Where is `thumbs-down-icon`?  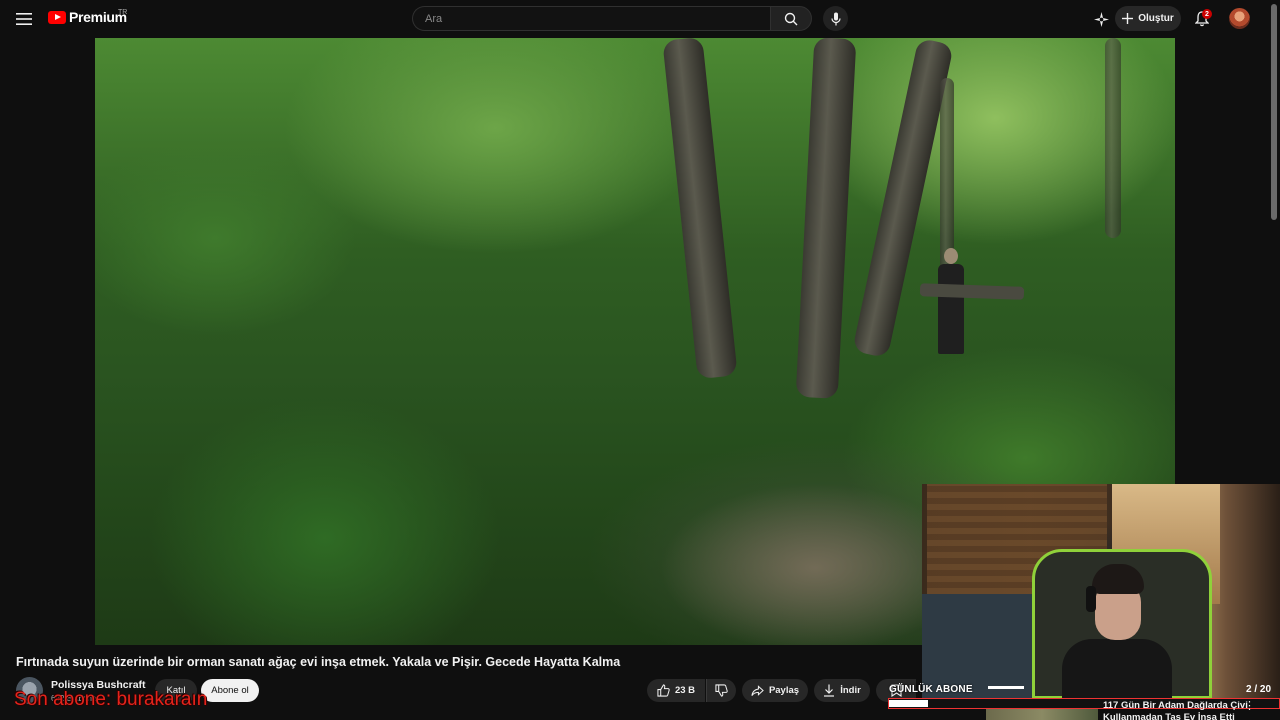 thumbs-down-icon is located at coordinates (721, 690).